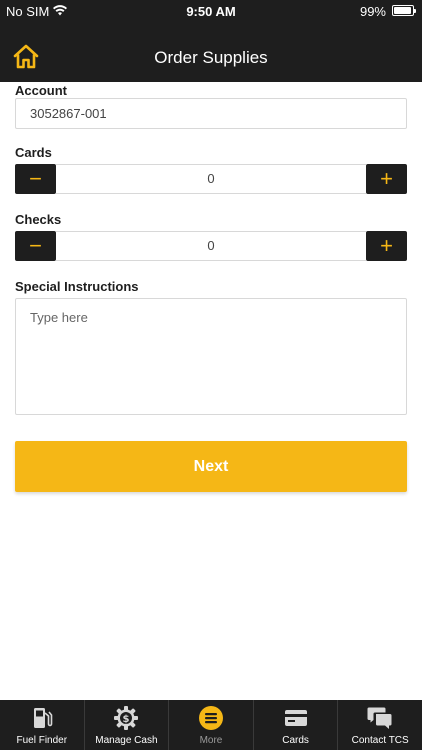 This screenshot has width=422, height=750. What do you see at coordinates (211, 52) in the screenshot?
I see `nav-bar: Order Supplies` at bounding box center [211, 52].